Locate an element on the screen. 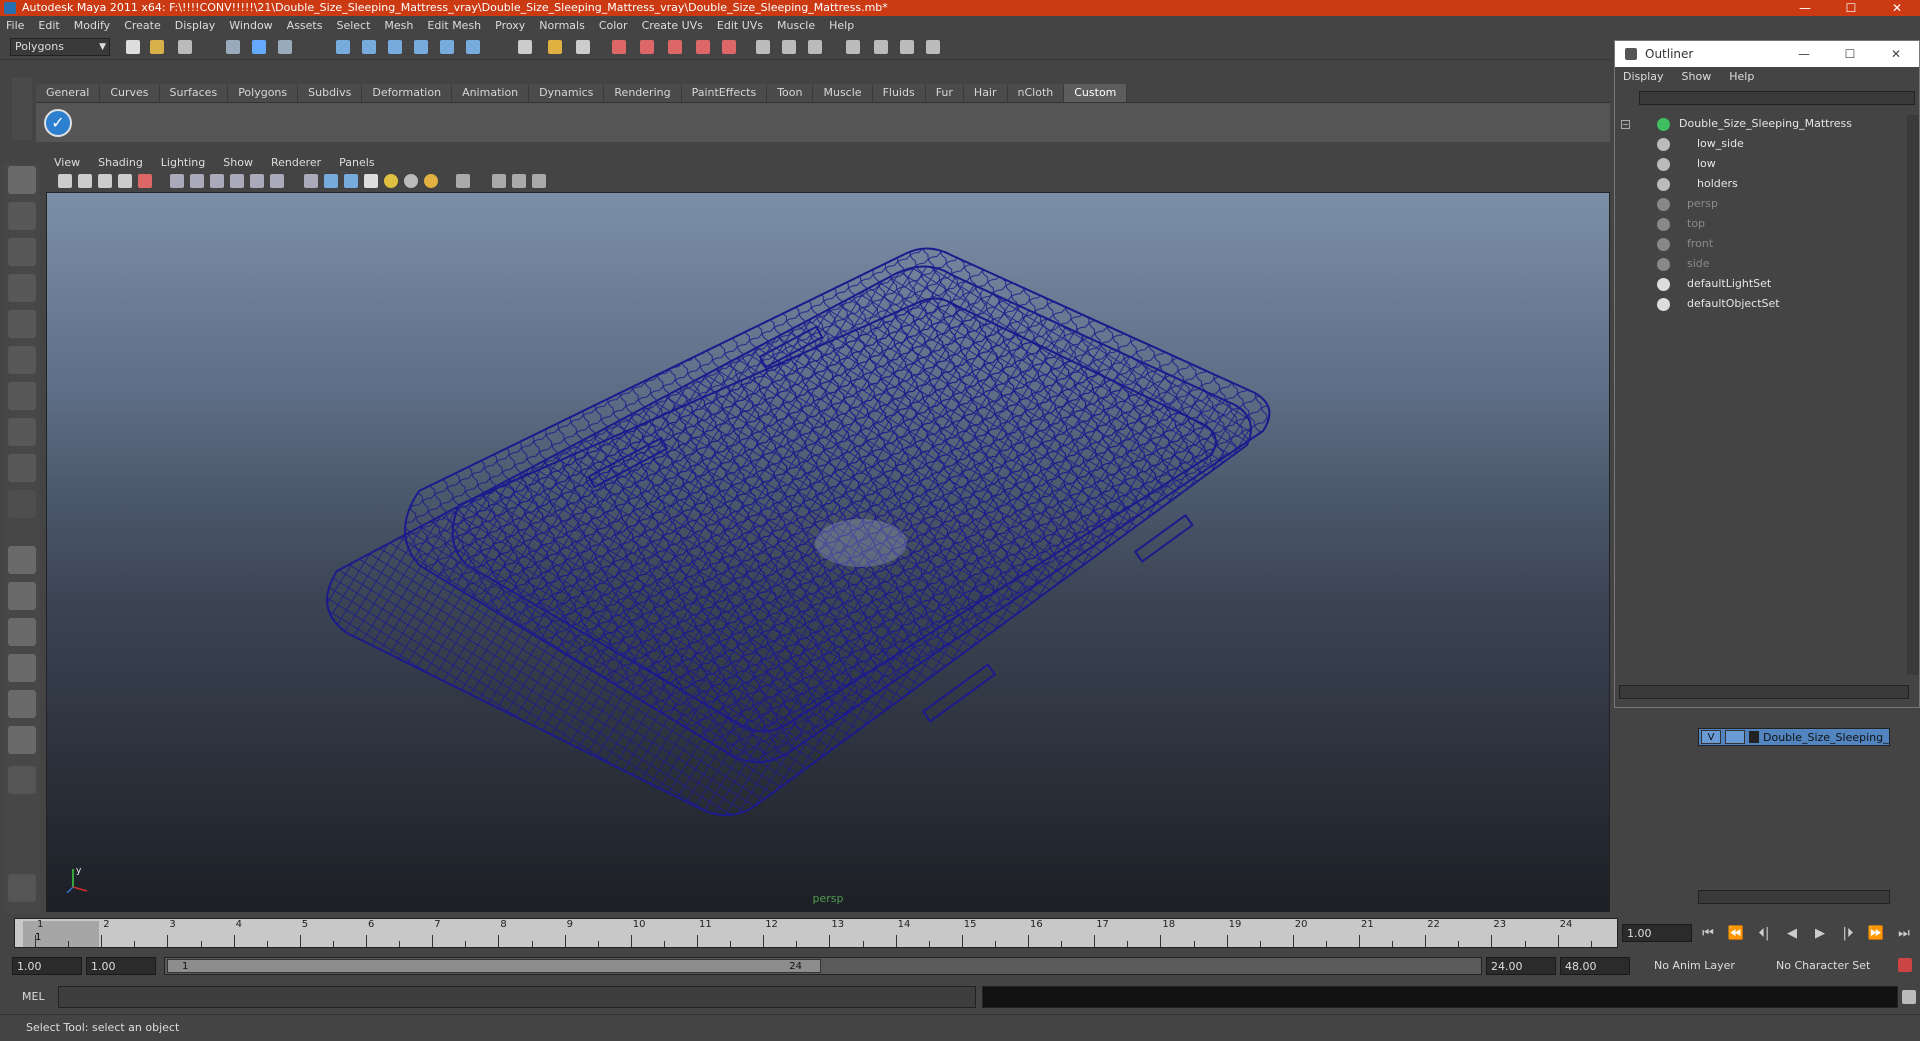  checkmark-shelf-button: ✓ is located at coordinates (58, 123).